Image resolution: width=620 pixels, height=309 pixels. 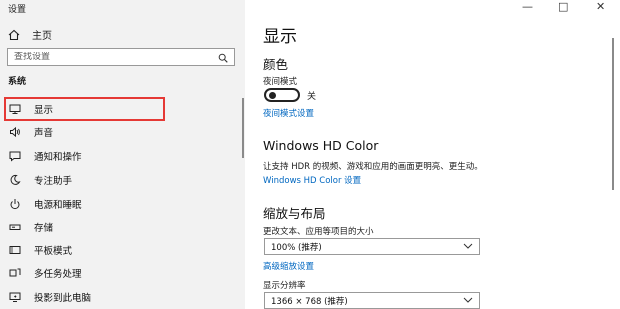 I want to click on minimize-button: —, so click(x=527, y=6).